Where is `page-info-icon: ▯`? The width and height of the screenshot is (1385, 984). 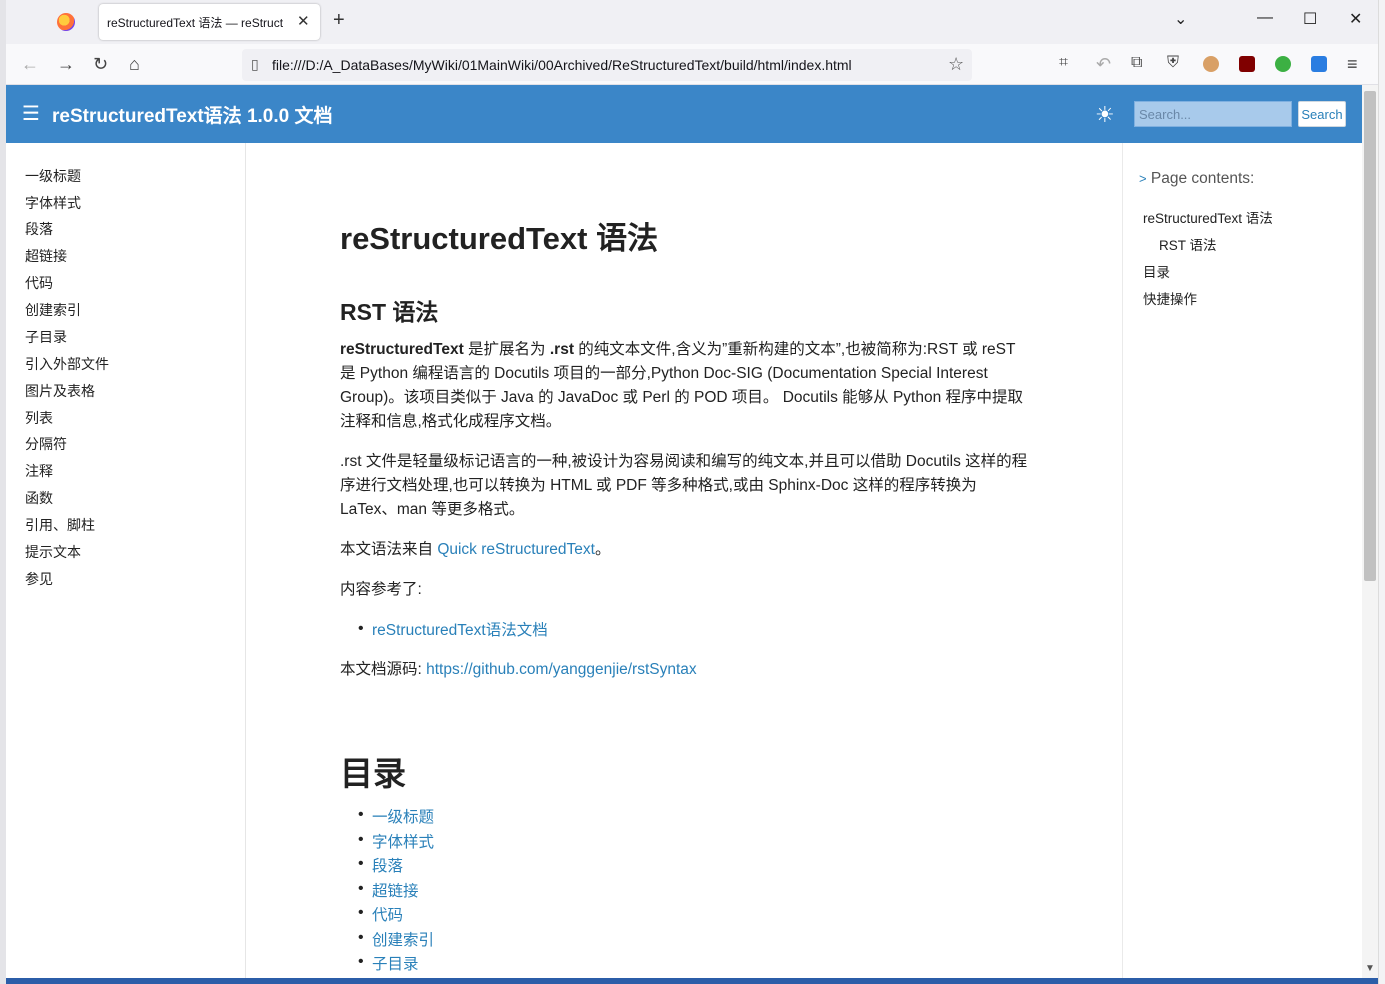
page-info-icon: ▯ is located at coordinates (255, 64).